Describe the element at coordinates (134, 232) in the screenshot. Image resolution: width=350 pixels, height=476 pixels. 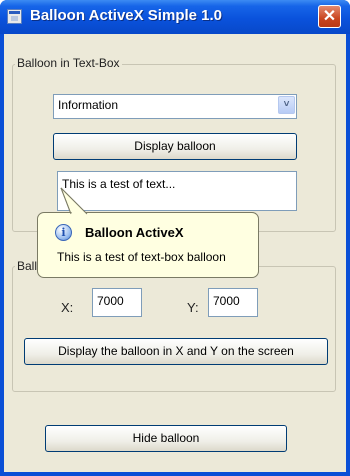
I see `balloon-title: Balloon ActiveX` at that location.